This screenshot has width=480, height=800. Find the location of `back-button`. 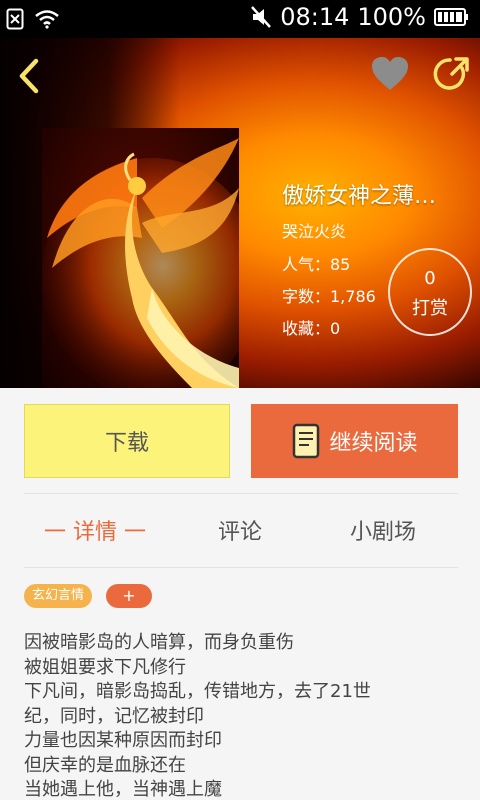

back-button is located at coordinates (30, 76).